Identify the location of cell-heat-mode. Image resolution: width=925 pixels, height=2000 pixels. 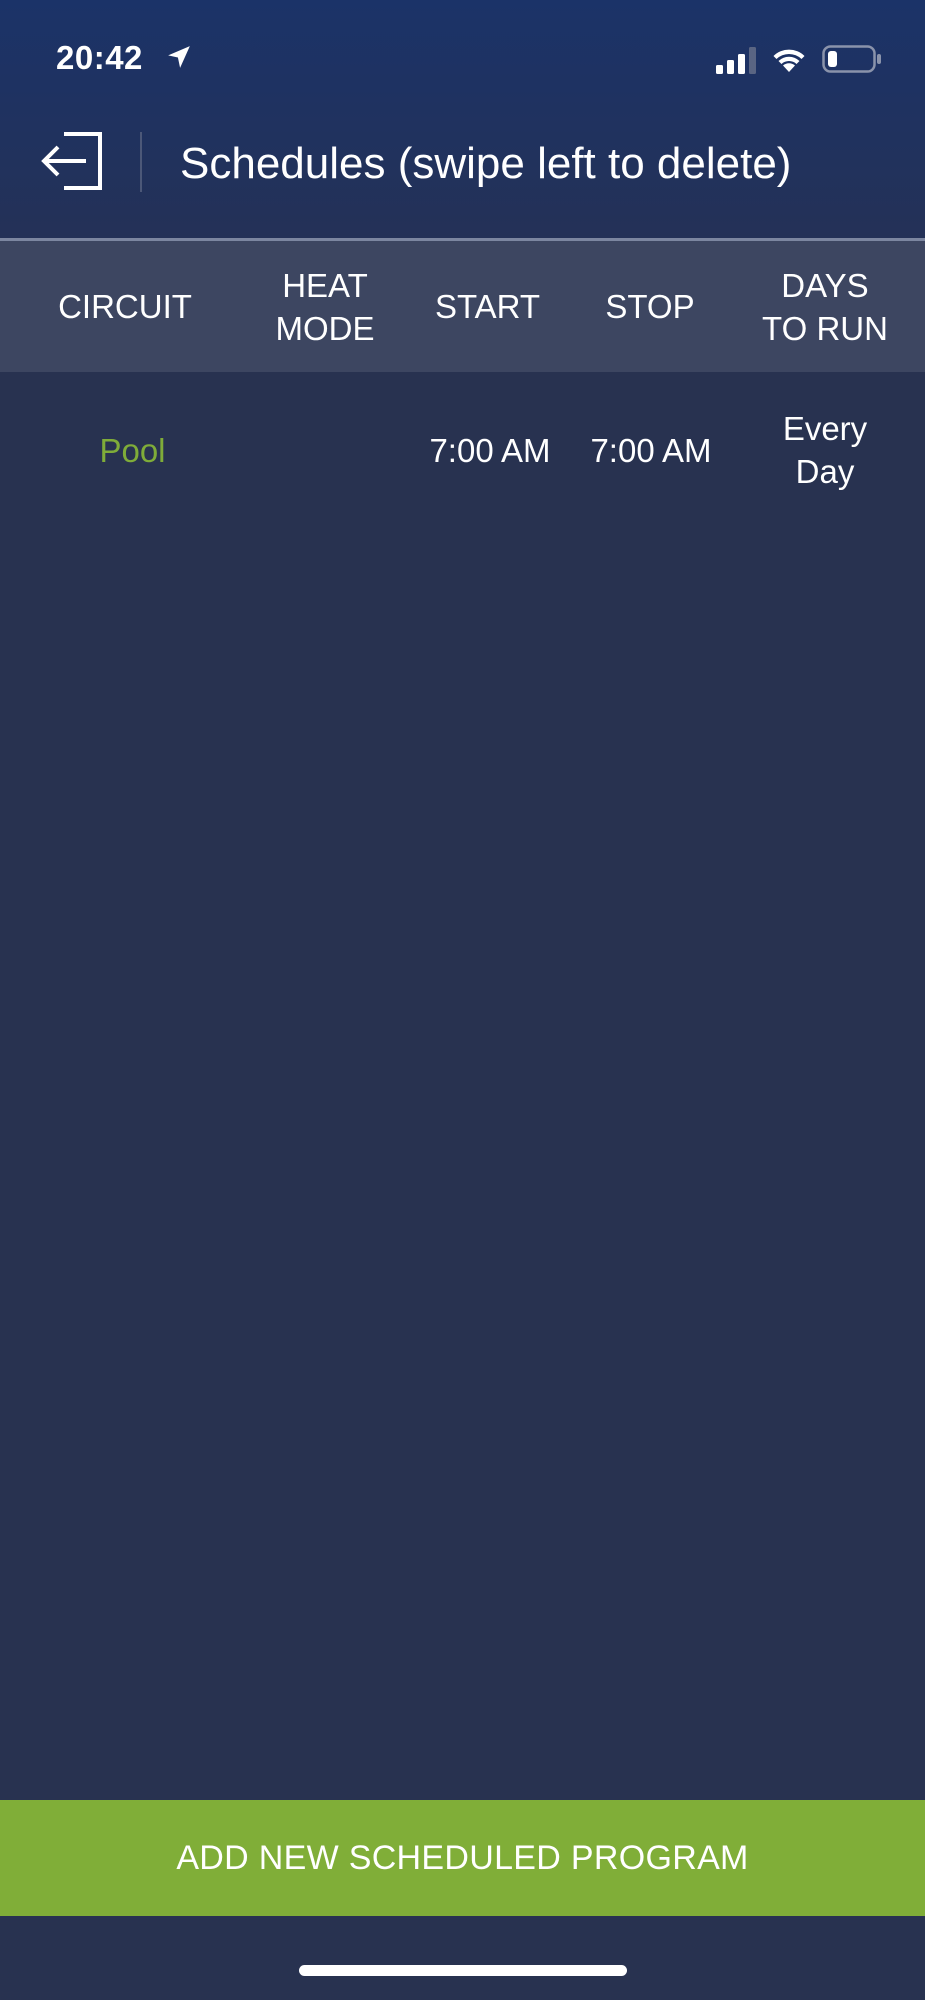
(325, 450).